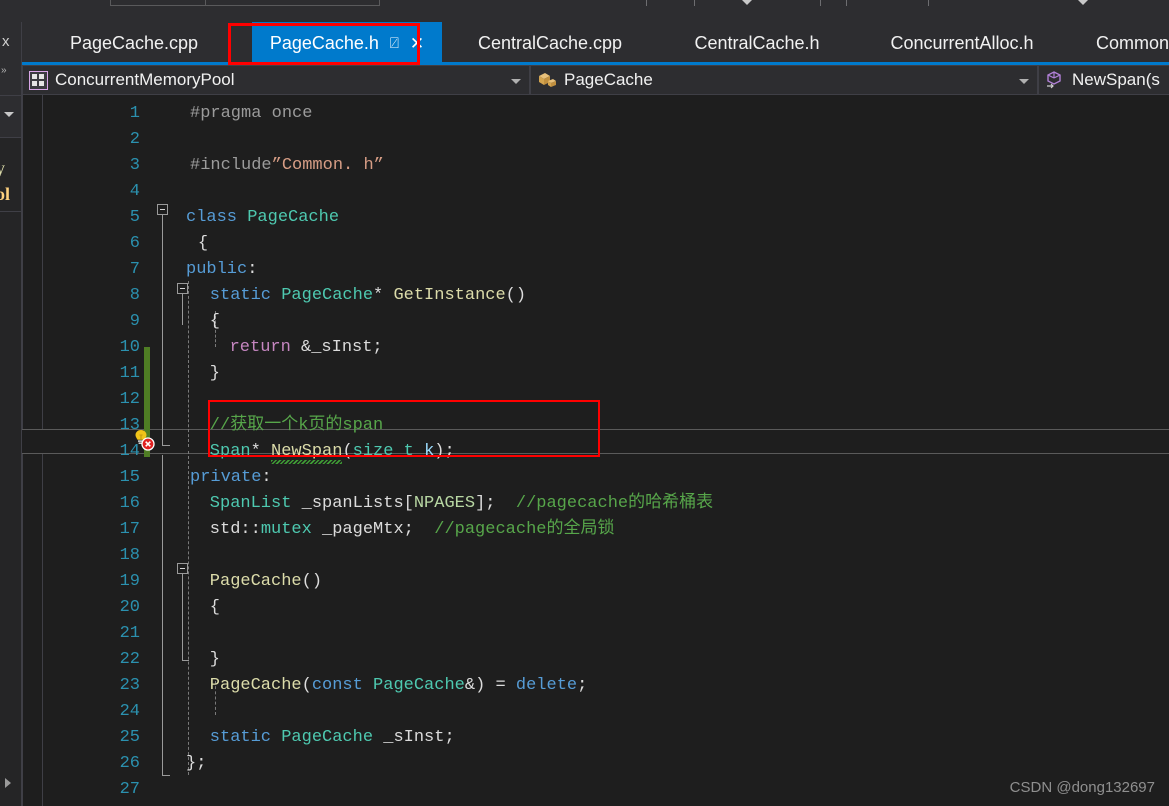  Describe the element at coordinates (747, 2) in the screenshot. I see `chevron-down-icon` at that location.